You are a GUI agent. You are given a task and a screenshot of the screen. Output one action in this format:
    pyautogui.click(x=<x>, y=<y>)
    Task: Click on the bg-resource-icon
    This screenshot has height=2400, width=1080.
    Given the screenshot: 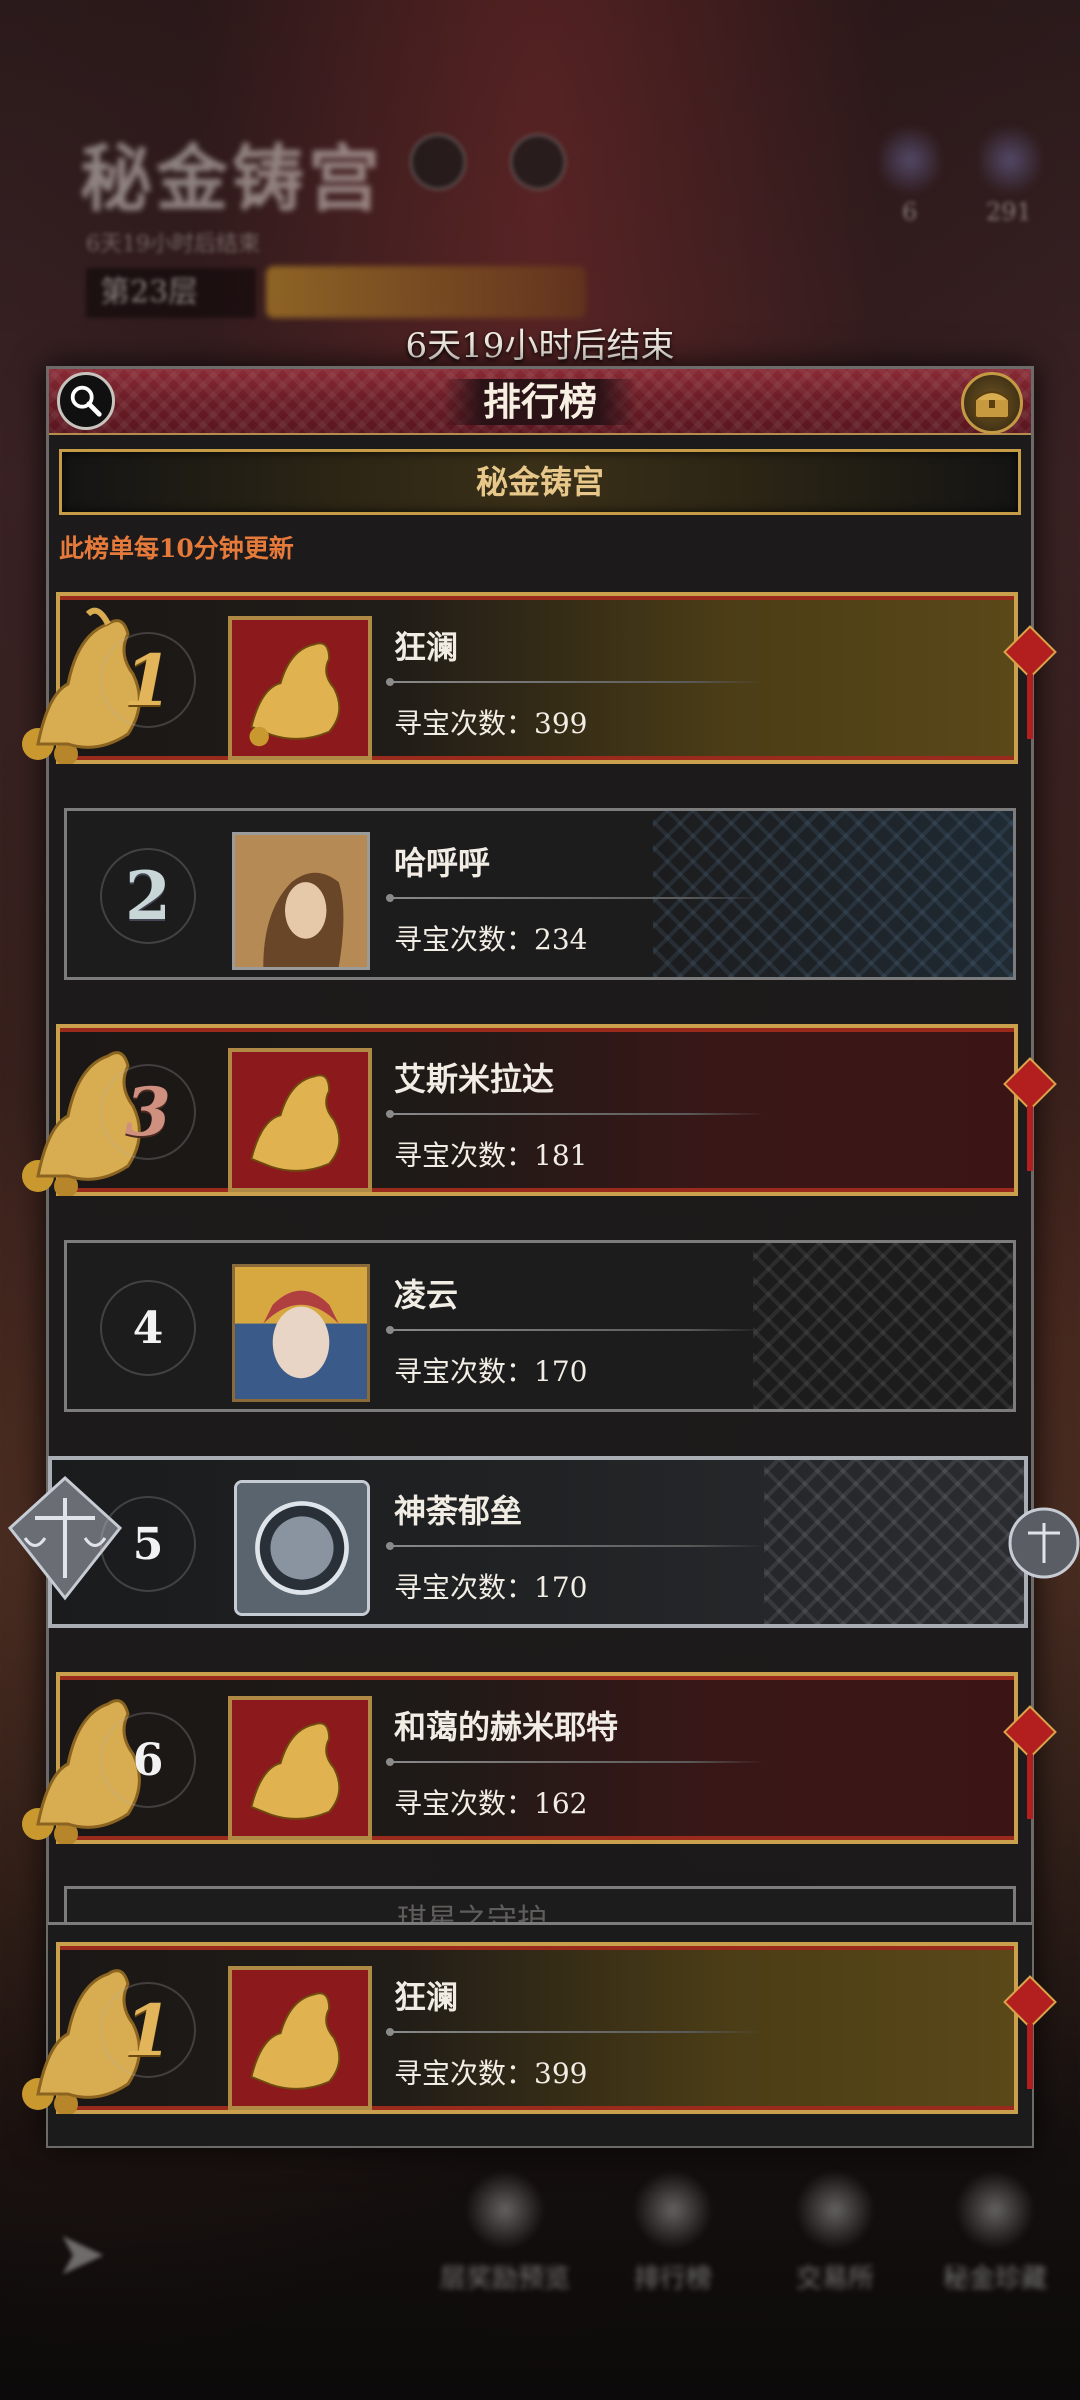 What is the action you would take?
    pyautogui.click(x=910, y=160)
    